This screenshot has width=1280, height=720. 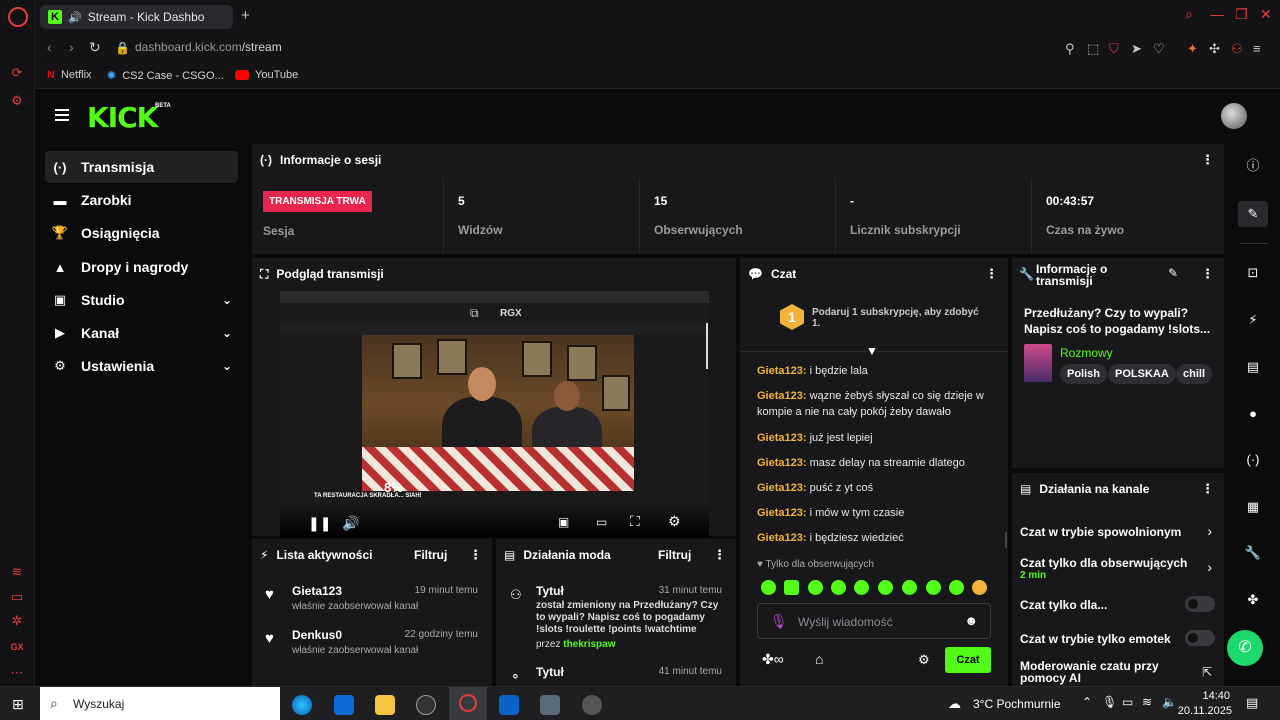 I want to click on calculator-icon, so click(x=550, y=705).